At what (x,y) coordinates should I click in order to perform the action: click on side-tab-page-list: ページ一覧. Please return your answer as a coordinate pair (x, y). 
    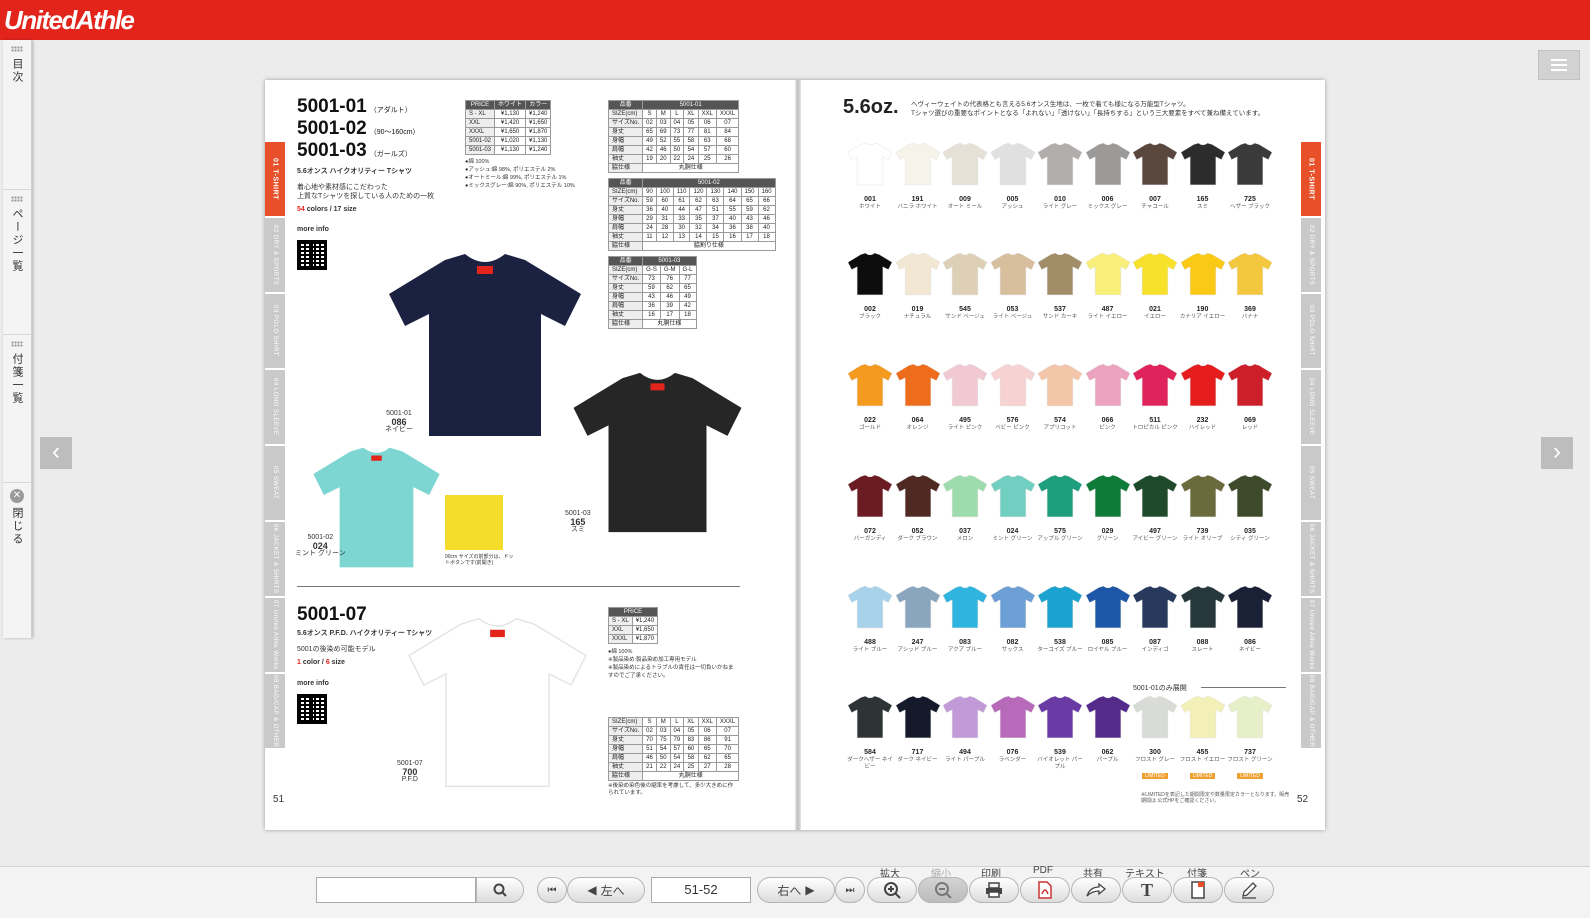
    Looking at the image, I should click on (17, 262).